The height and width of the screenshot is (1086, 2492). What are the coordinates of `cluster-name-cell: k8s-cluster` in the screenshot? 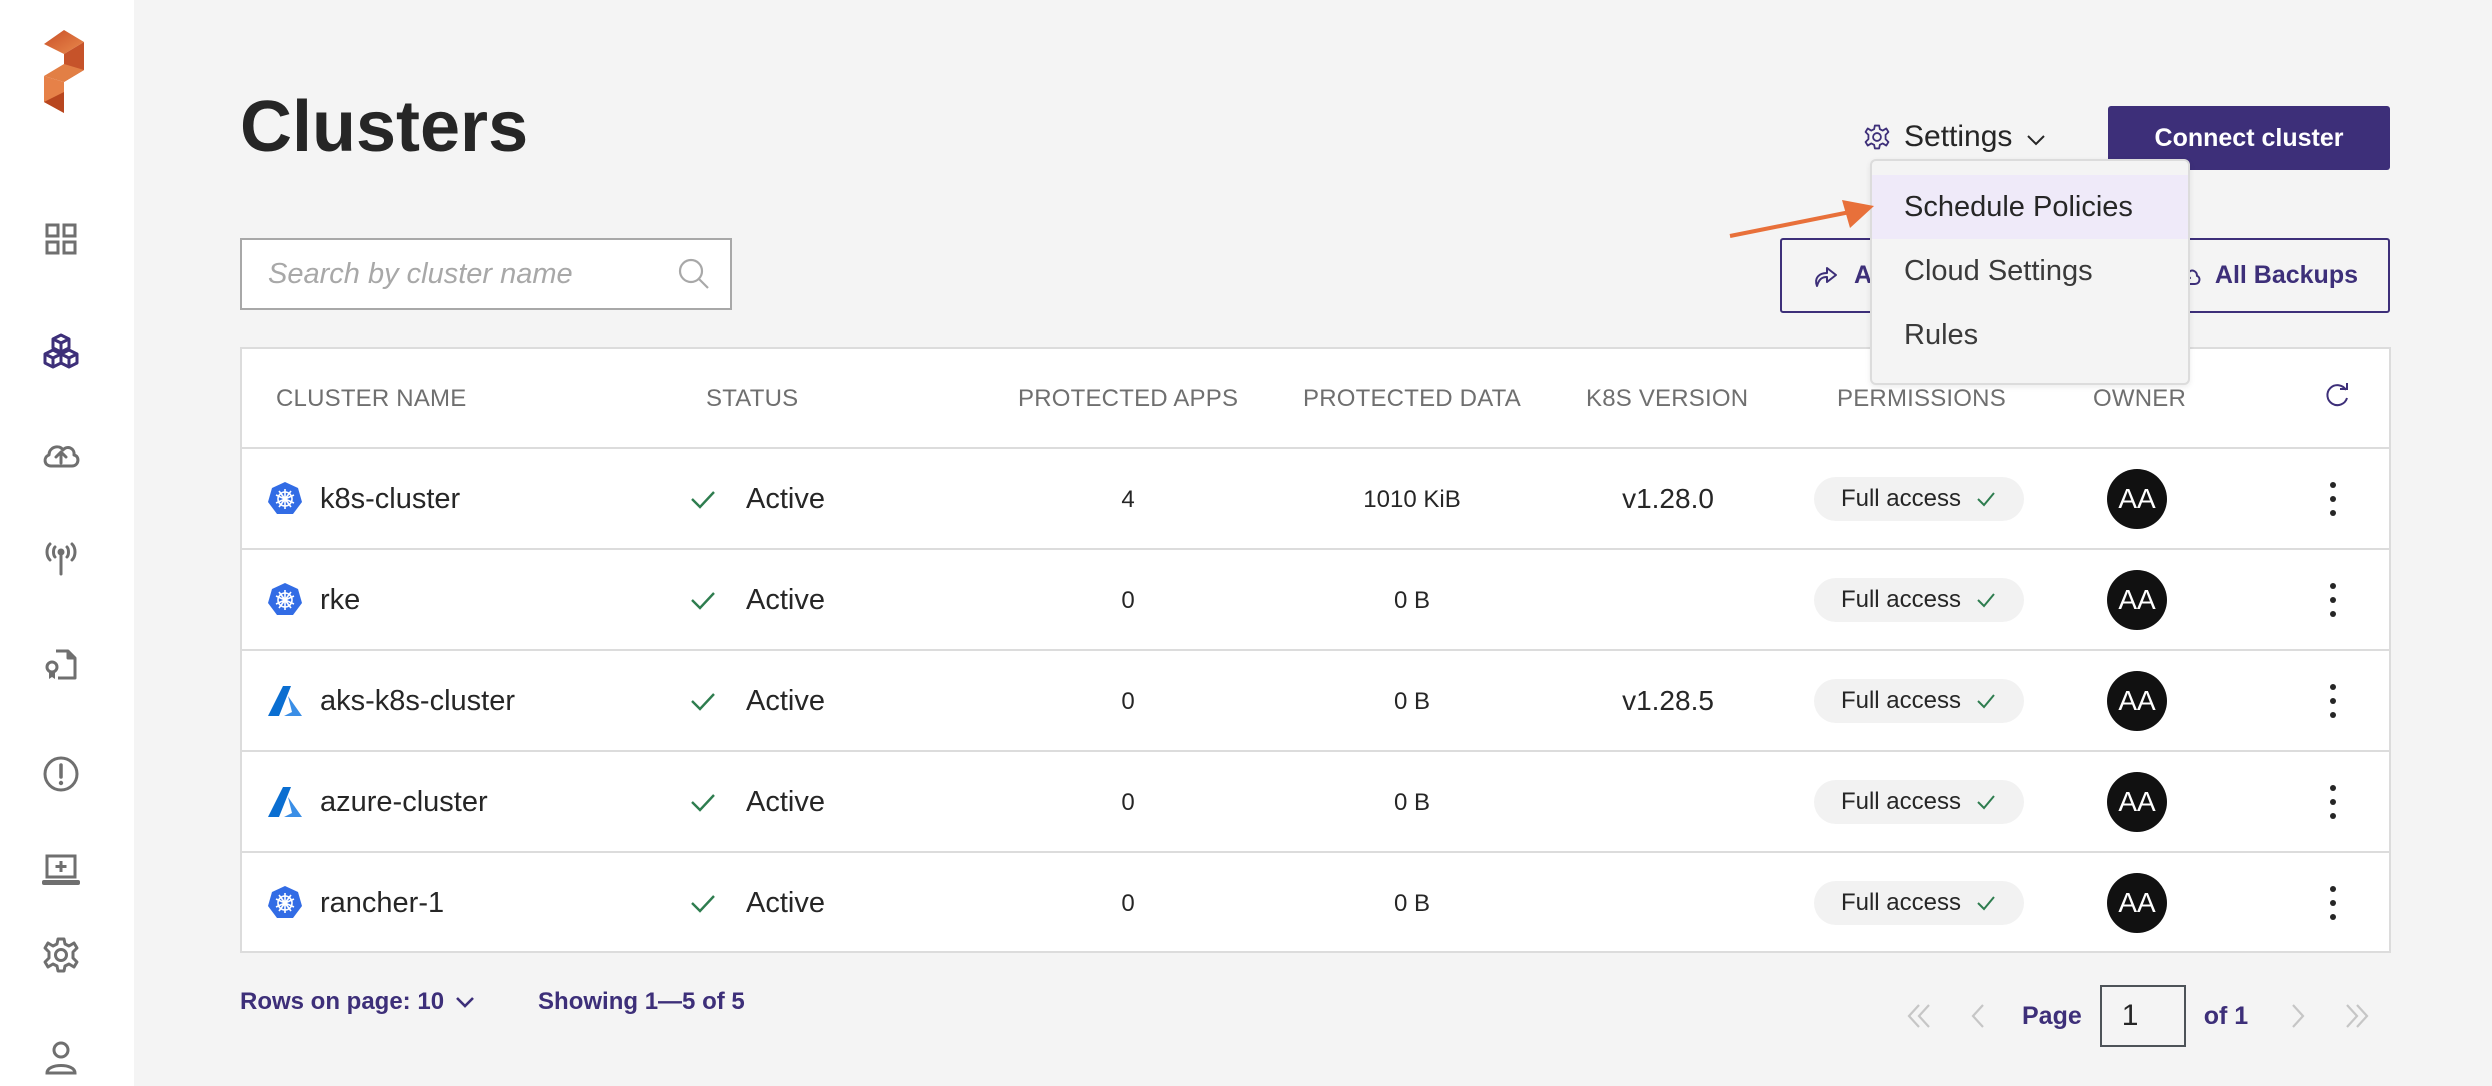 It's located at (363, 499).